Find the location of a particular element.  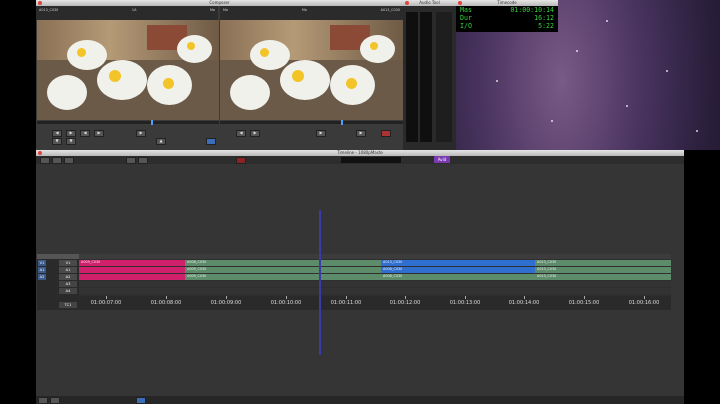

zoom-out-button is located at coordinates (43, 400).